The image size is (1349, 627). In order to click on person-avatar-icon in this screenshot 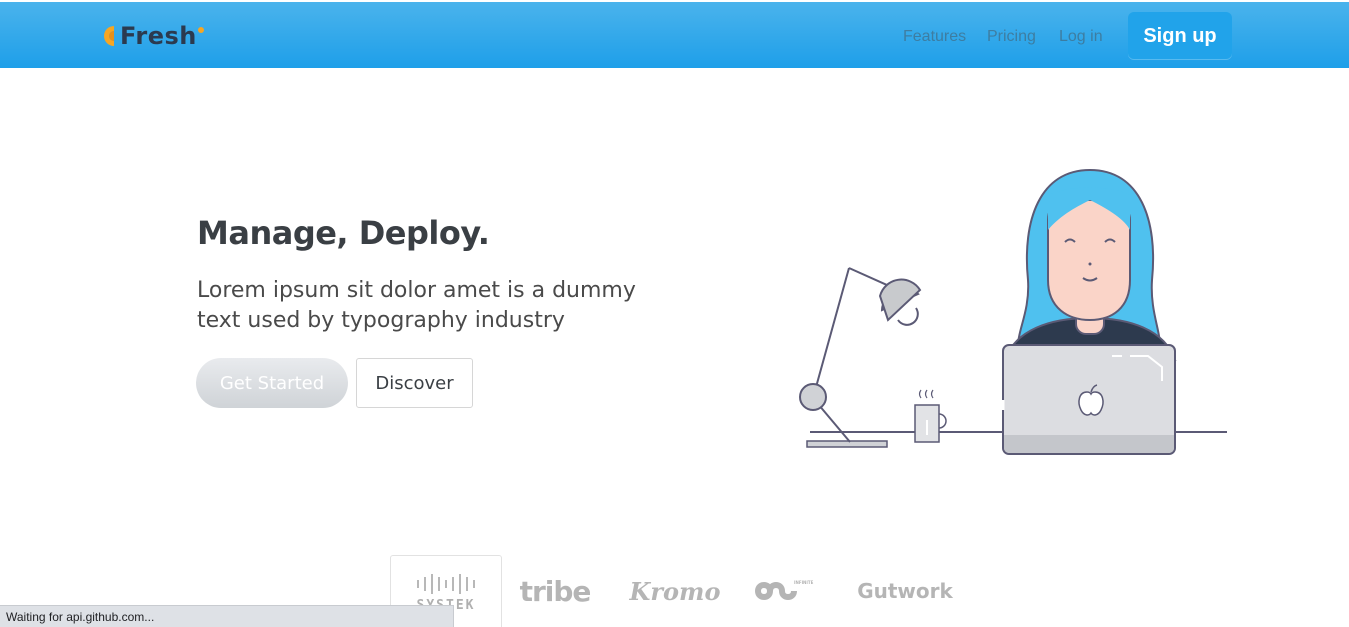, I will do `click(1090, 264)`.